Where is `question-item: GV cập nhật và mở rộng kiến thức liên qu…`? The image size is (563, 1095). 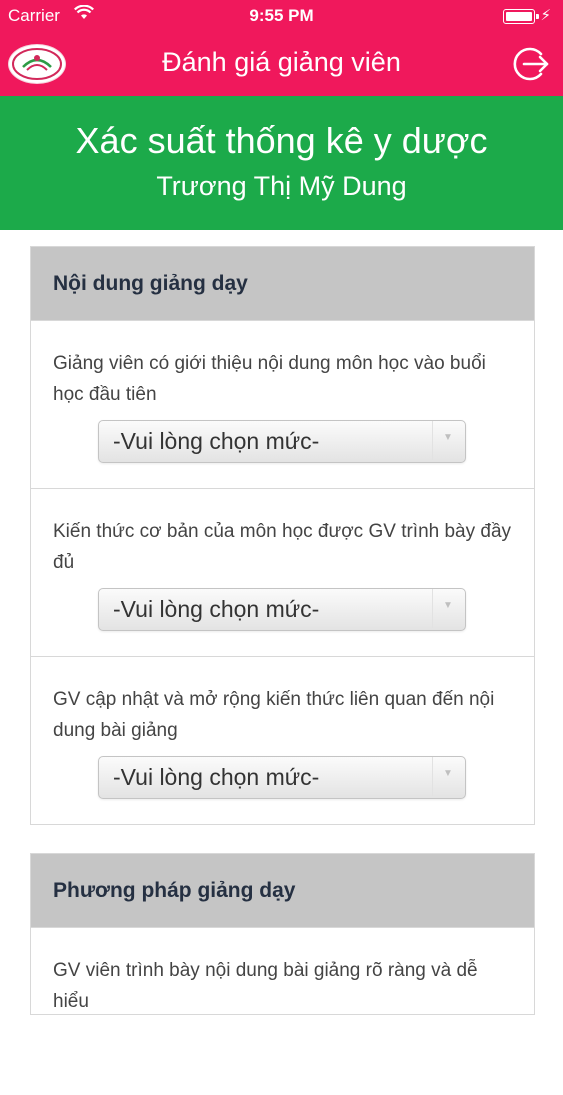
question-item: GV cập nhật và mở rộng kiến thức liên qu… is located at coordinates (282, 740).